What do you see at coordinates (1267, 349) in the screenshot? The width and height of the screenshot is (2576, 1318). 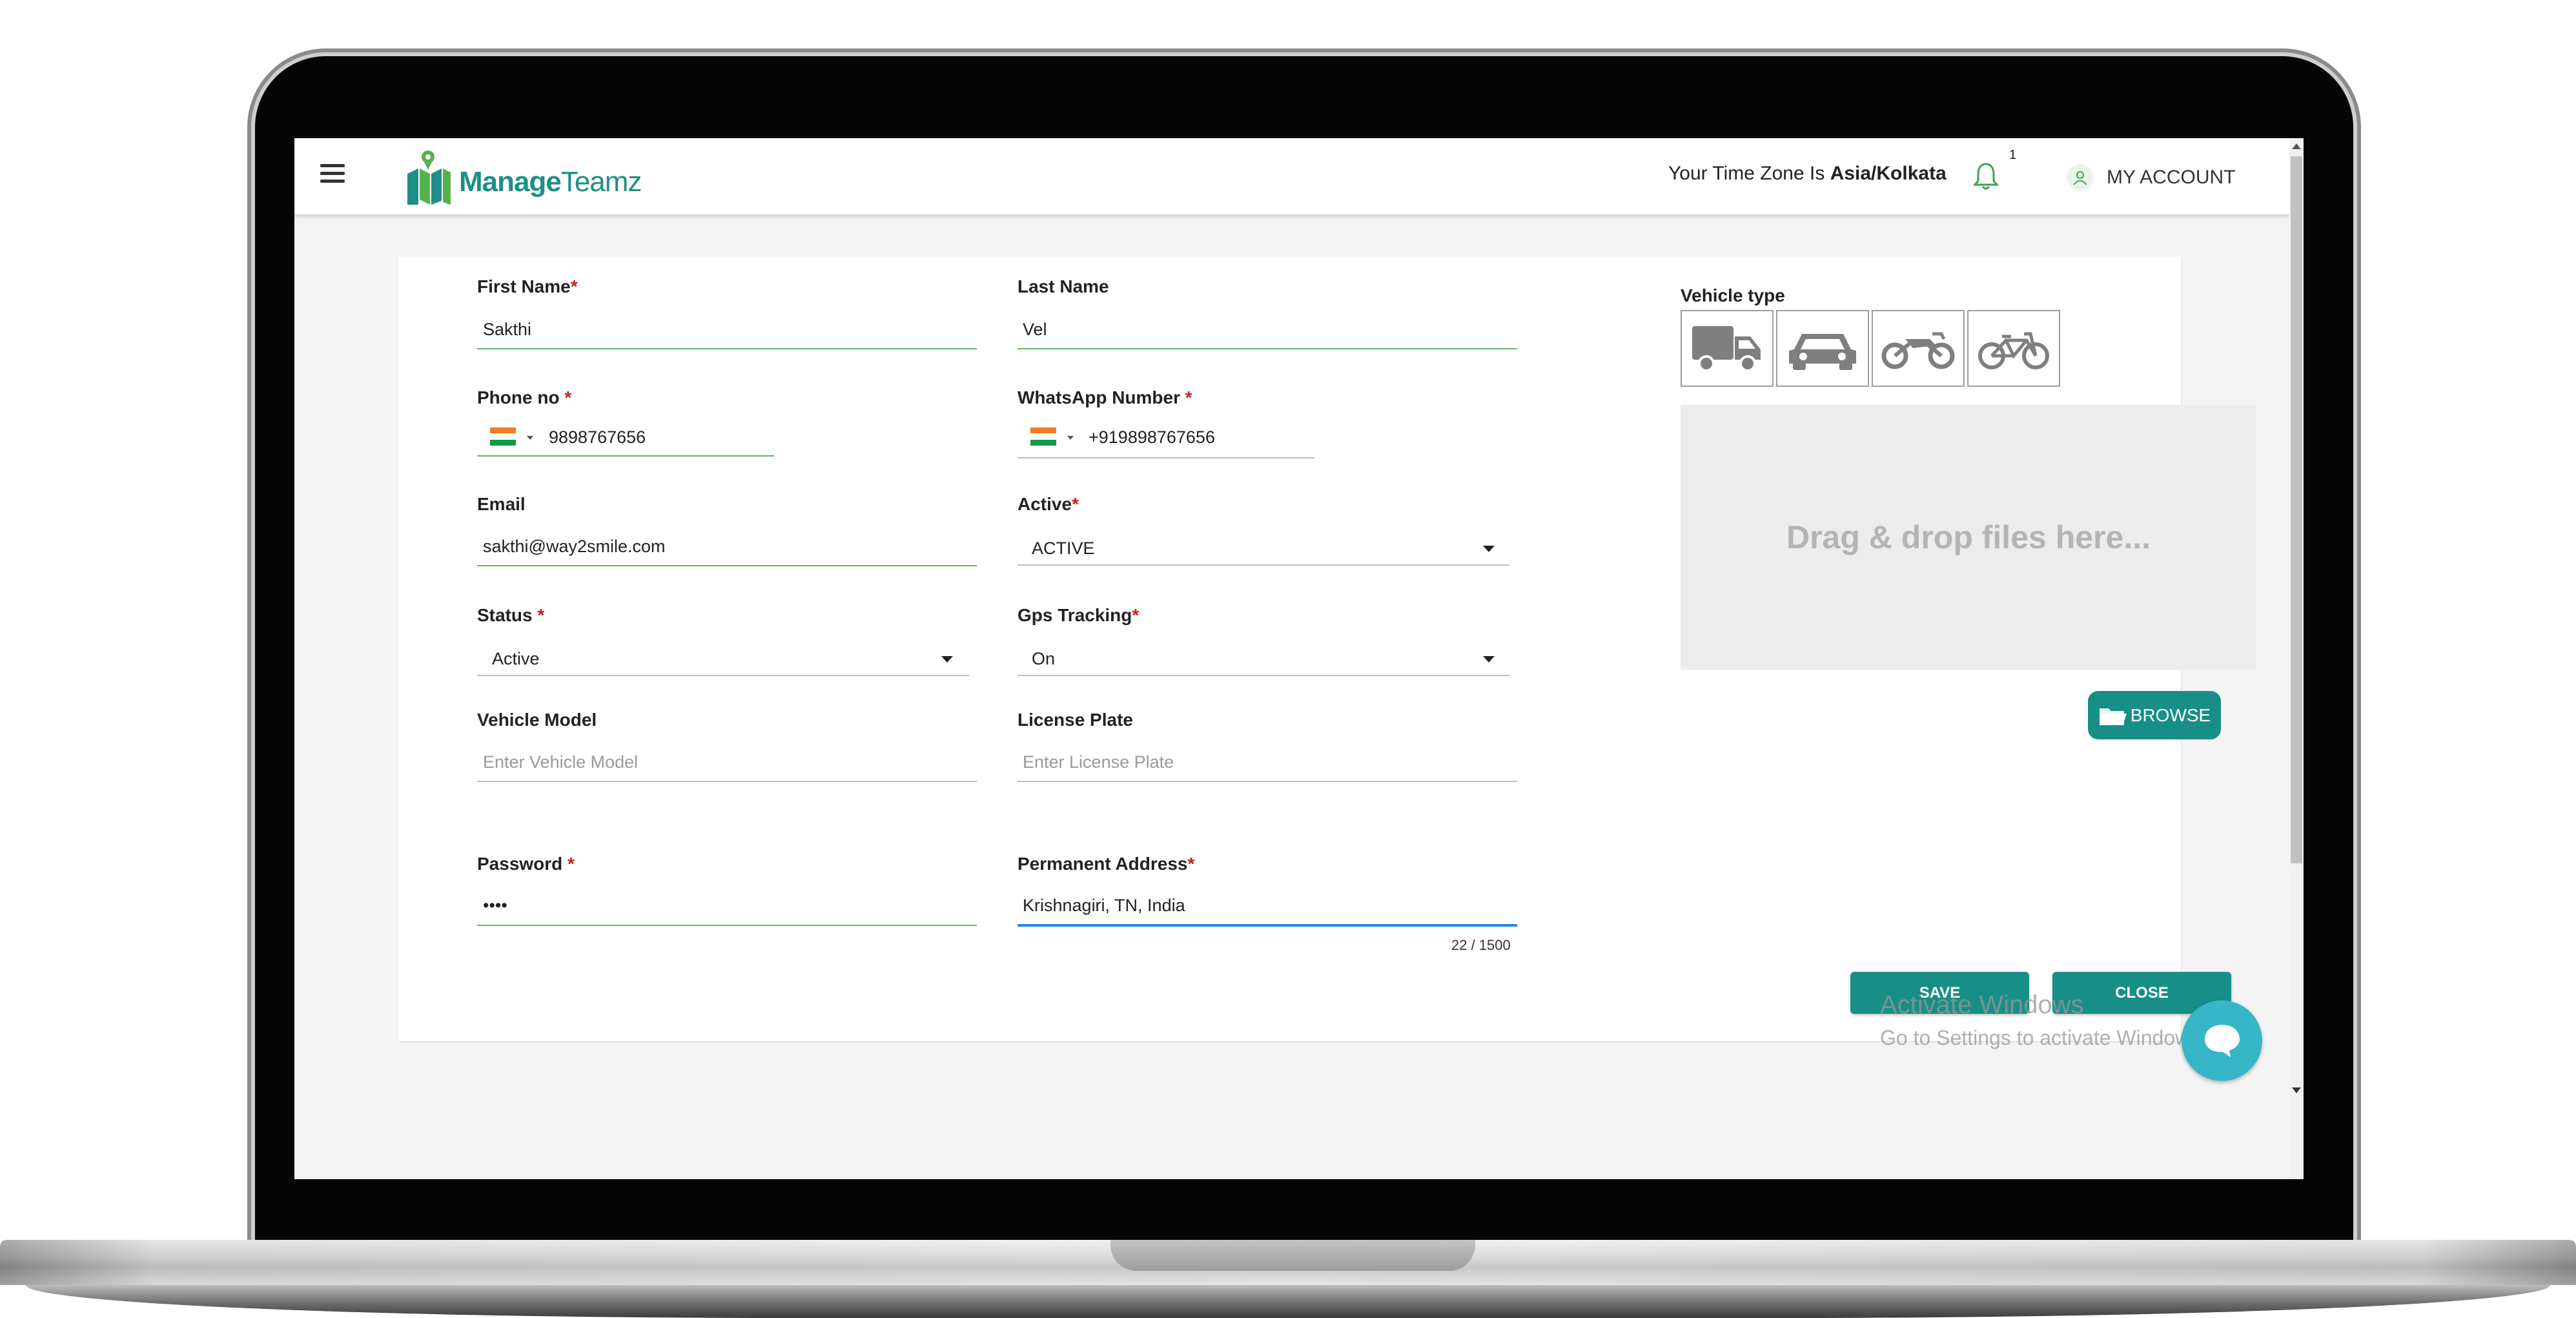 I see `last-name-underline` at bounding box center [1267, 349].